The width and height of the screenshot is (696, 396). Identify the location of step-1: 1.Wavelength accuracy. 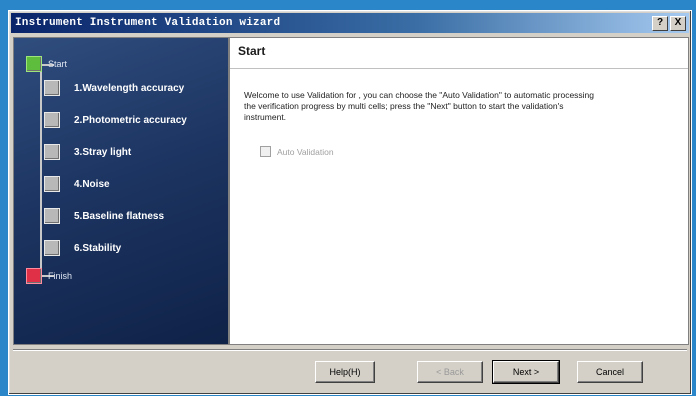
(114, 88).